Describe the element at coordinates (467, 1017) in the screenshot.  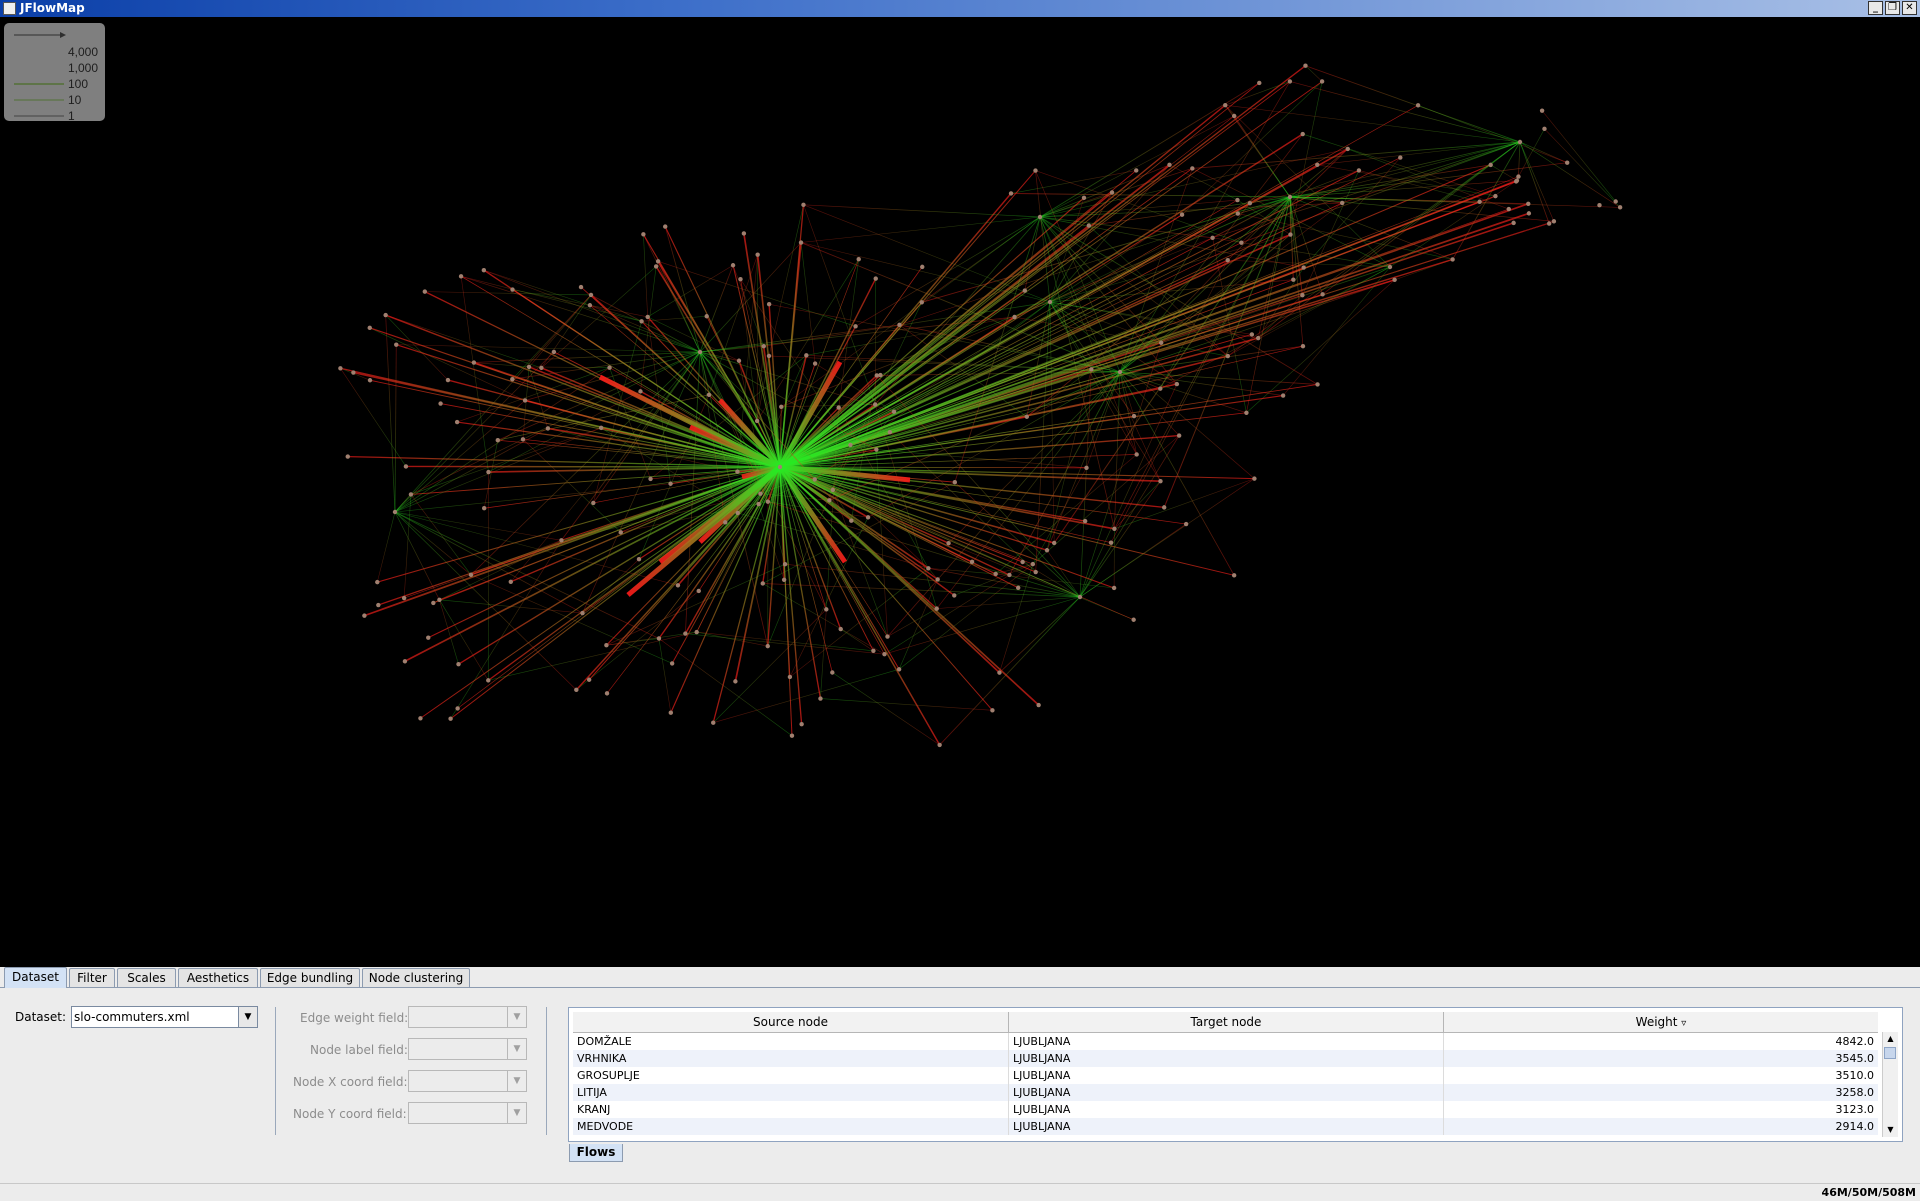
I see `edge-weight-select: ▼` at that location.